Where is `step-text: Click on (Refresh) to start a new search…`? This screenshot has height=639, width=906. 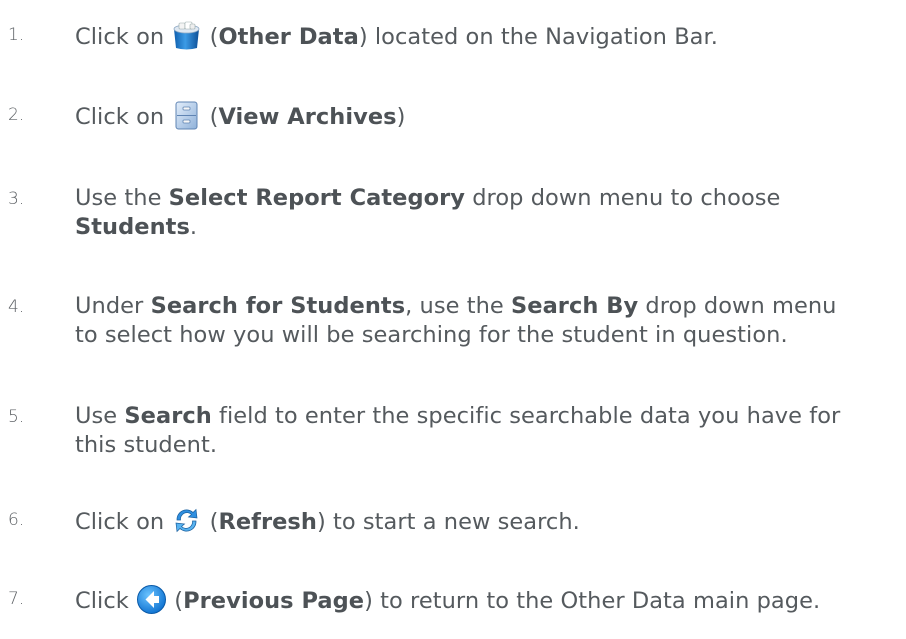
step-text: Click on (Refresh) to start a new search… is located at coordinates (489, 521).